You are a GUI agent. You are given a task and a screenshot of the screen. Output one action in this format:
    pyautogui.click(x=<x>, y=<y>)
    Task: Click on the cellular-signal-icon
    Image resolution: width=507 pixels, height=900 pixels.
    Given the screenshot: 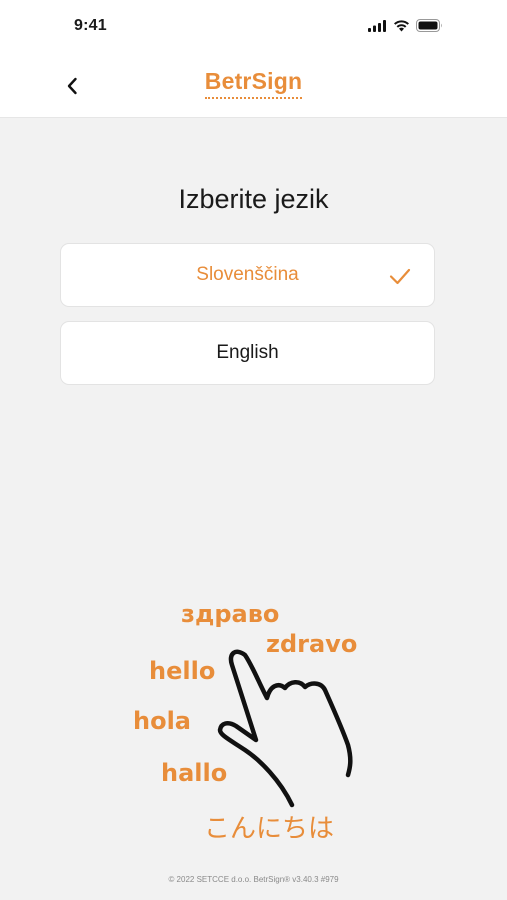 What is the action you would take?
    pyautogui.click(x=377, y=25)
    